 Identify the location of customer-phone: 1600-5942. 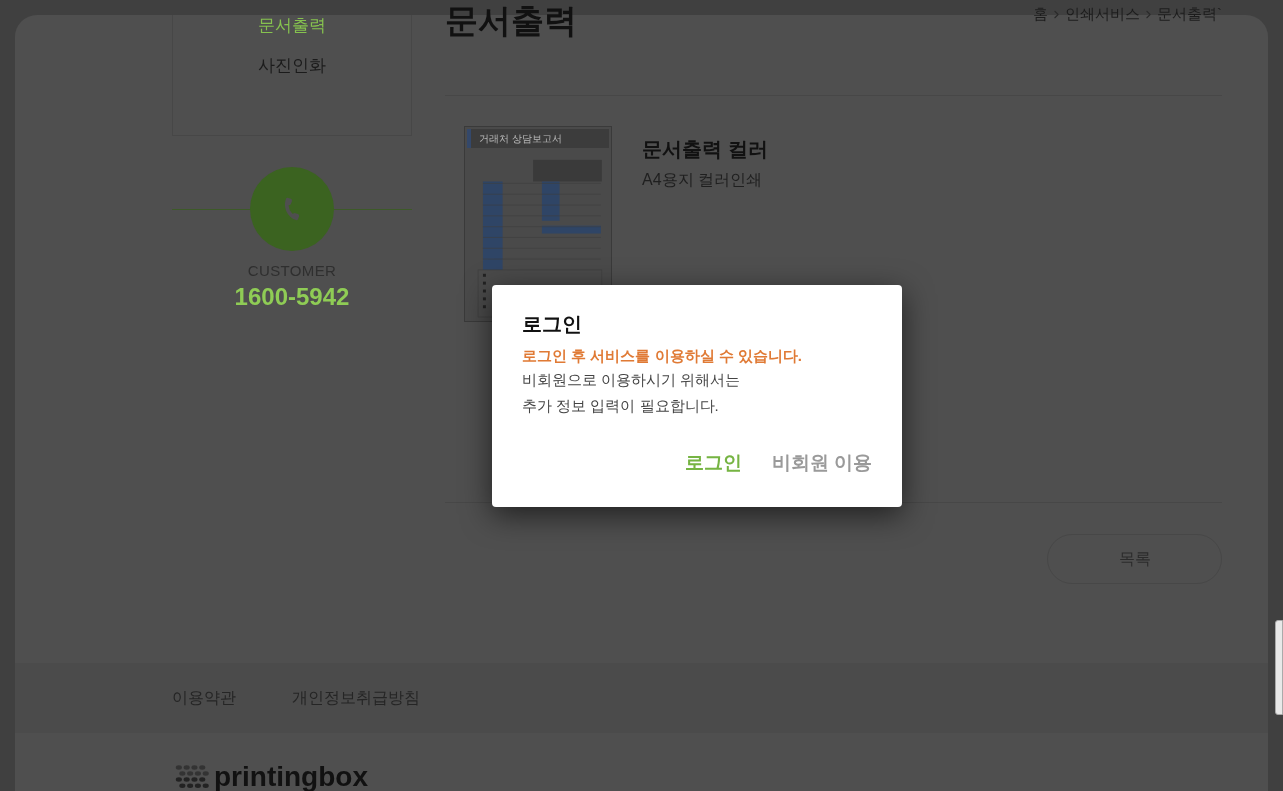
(292, 296).